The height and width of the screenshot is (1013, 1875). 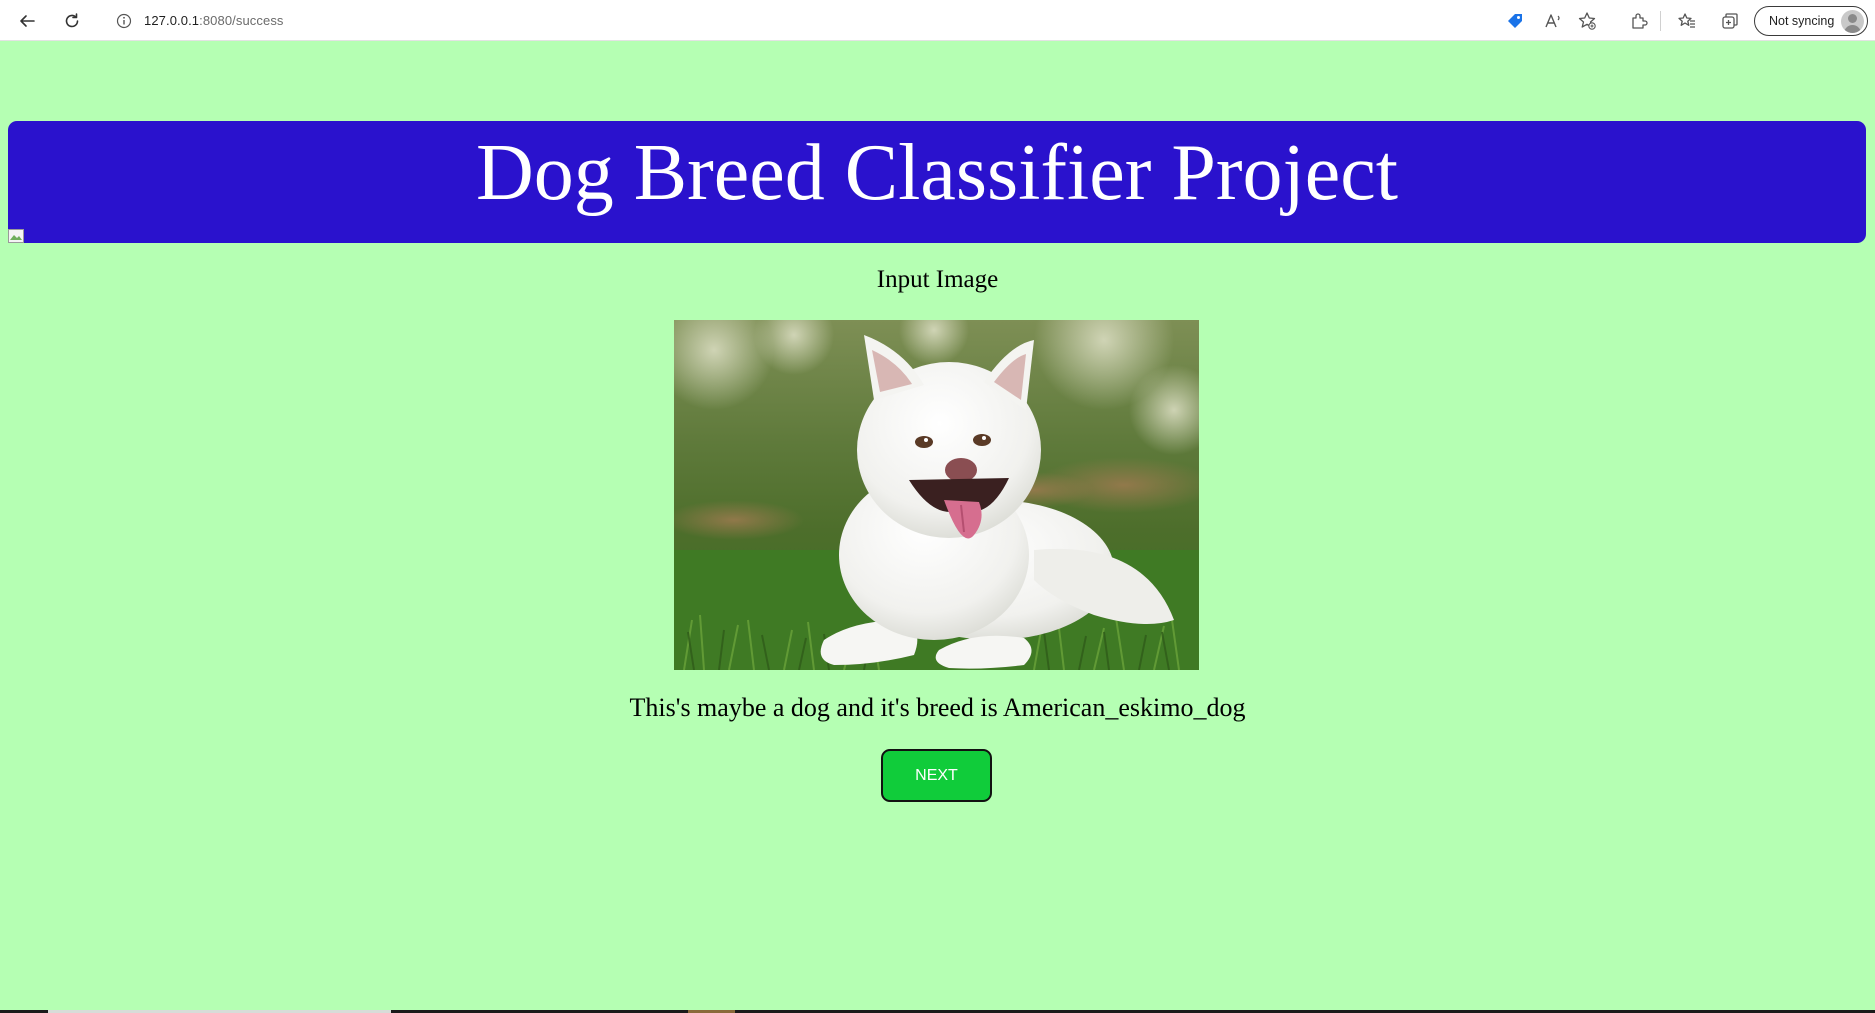 I want to click on browser-toolbar: 127.0.0.1:8080/success Not syncing, so click(x=937, y=20).